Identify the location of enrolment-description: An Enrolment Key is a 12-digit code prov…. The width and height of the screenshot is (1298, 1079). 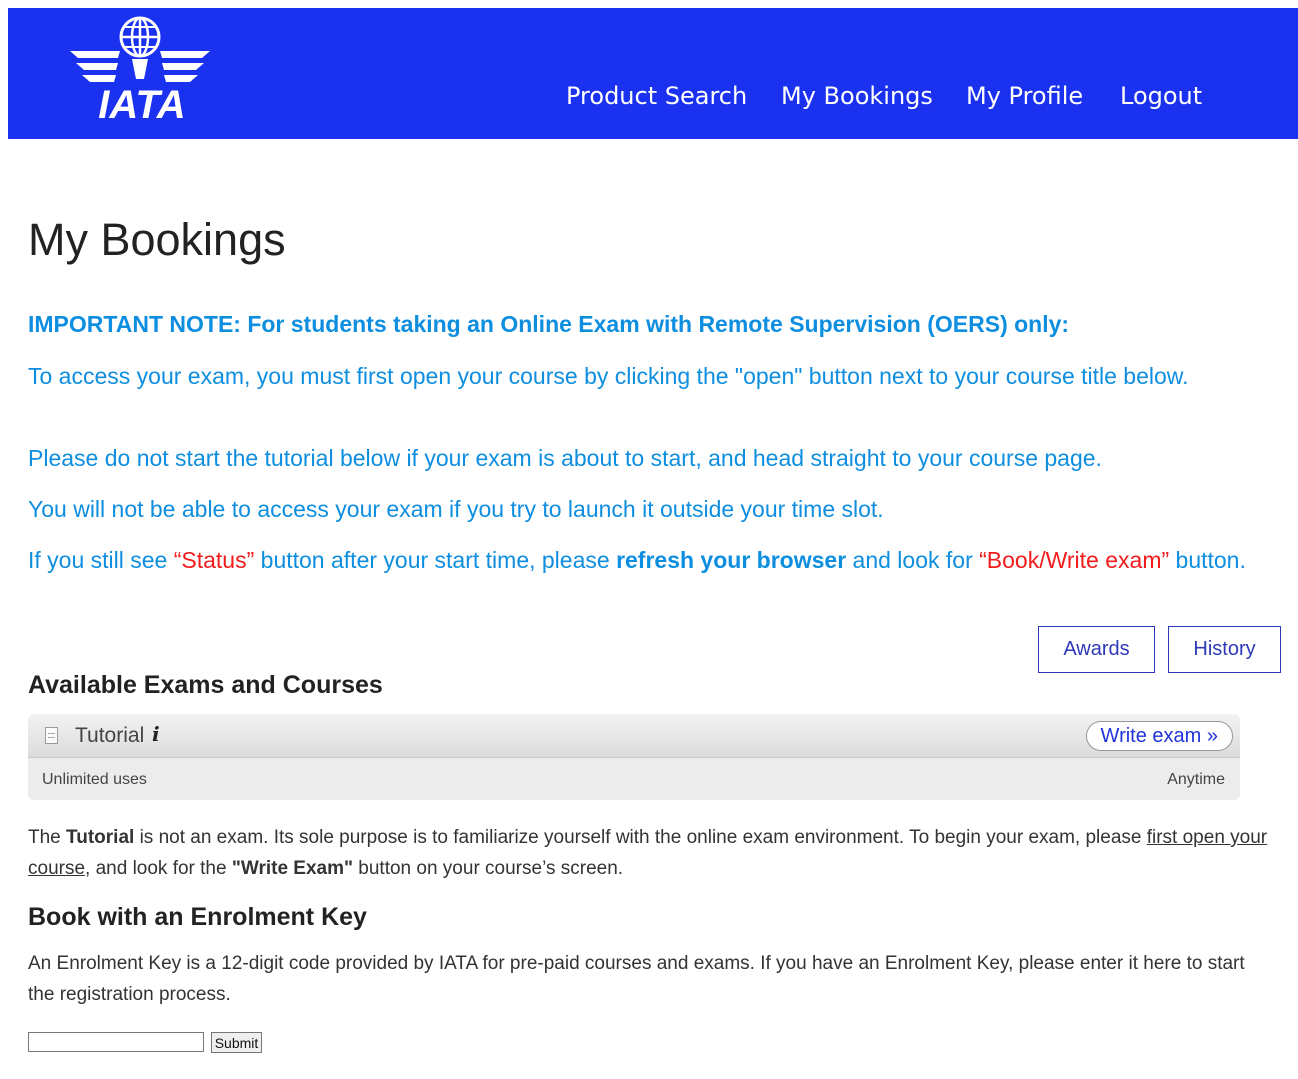
(636, 979).